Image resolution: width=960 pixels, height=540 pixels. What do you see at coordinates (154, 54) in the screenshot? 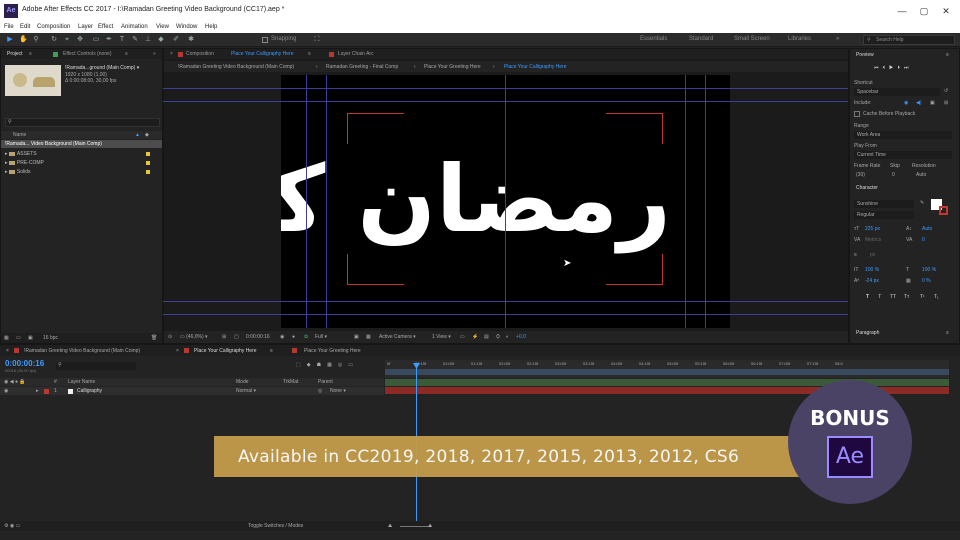
I see `panel-overflow-icon: »` at bounding box center [154, 54].